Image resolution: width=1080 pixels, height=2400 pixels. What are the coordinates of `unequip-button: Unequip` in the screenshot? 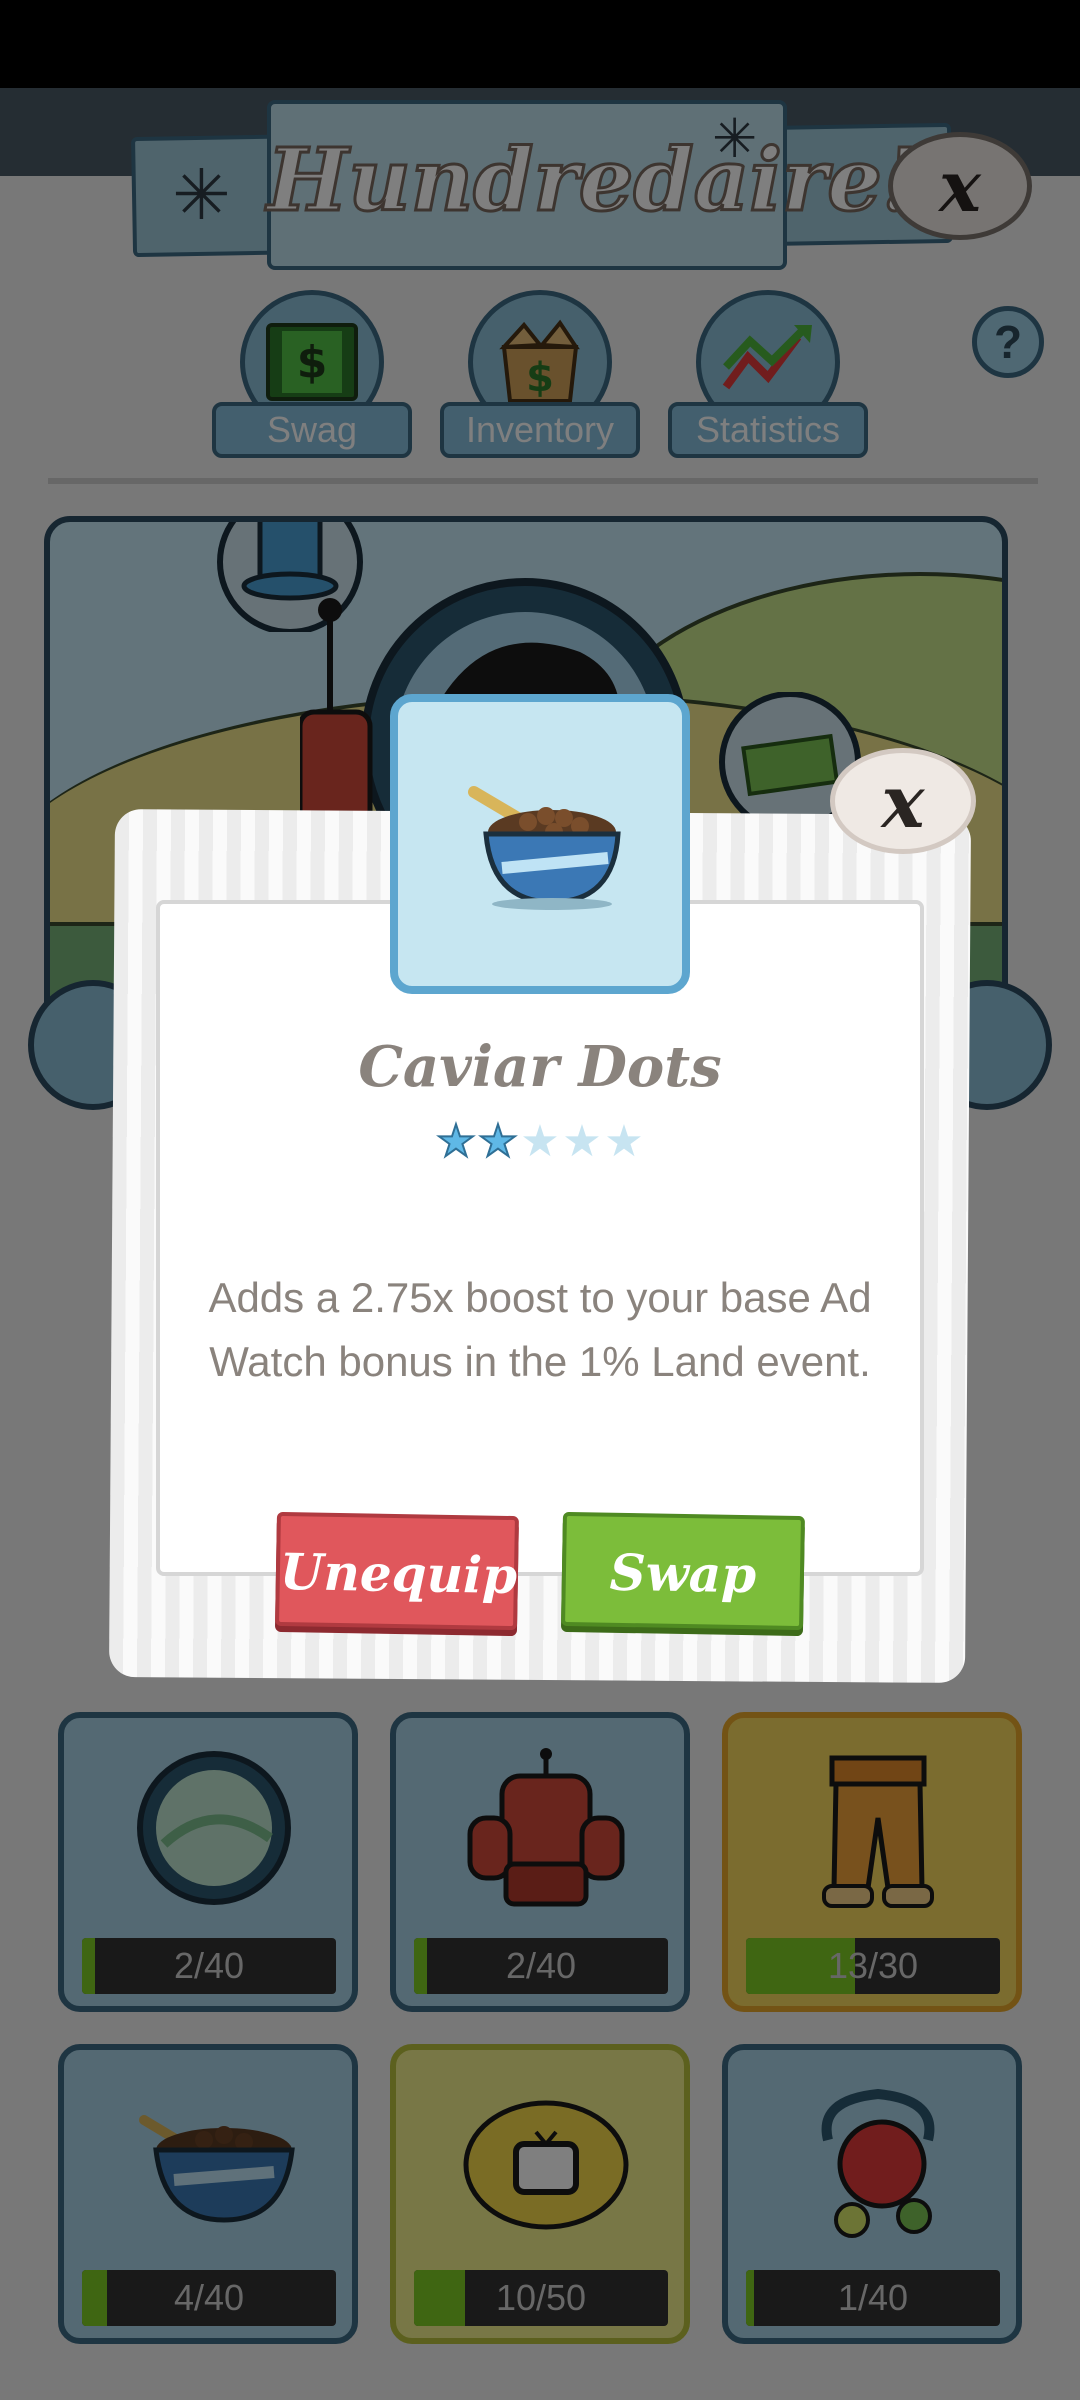 It's located at (397, 1571).